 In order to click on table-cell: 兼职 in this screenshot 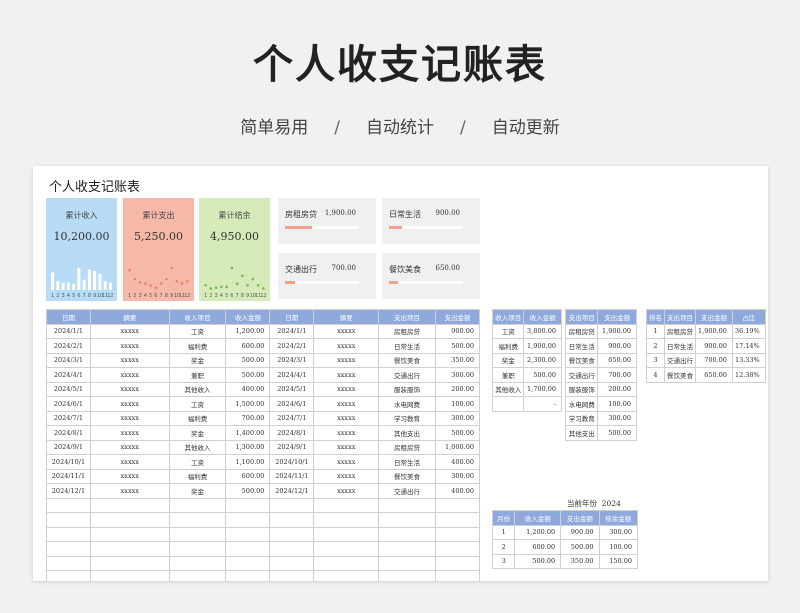, I will do `click(508, 375)`.